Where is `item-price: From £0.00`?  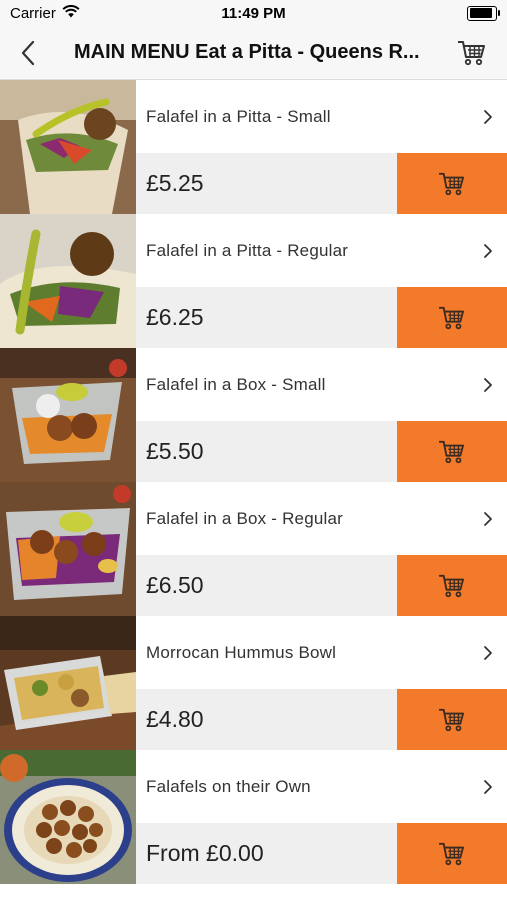 item-price: From £0.00 is located at coordinates (205, 853).